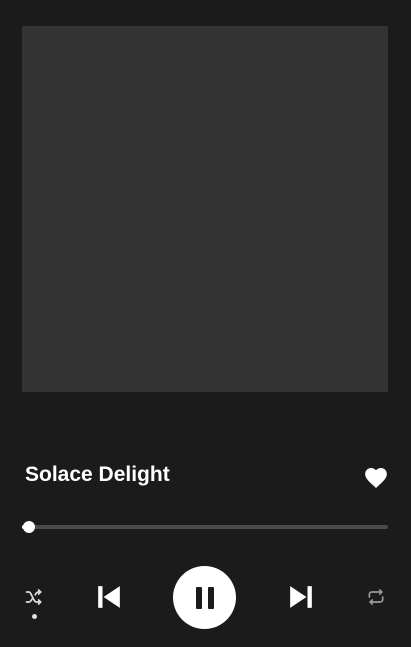 This screenshot has width=411, height=647. I want to click on progress-track, so click(205, 527).